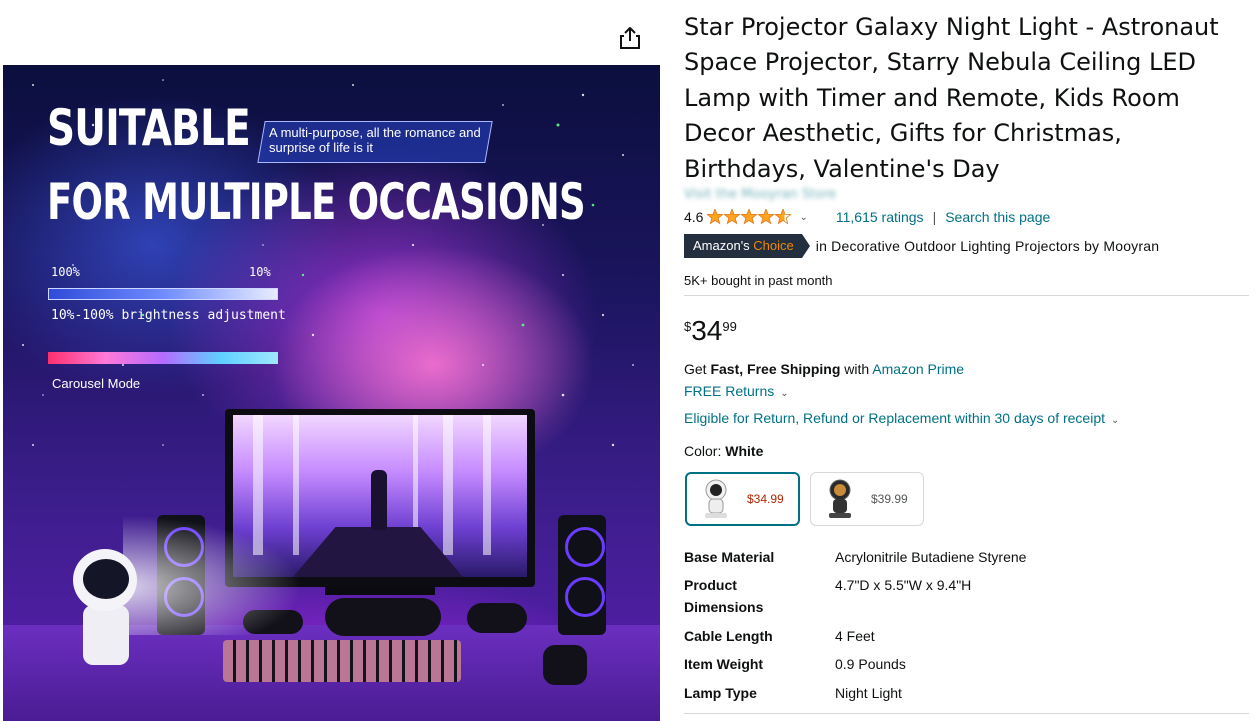  I want to click on badge-prefix: Amazon's, so click(721, 245).